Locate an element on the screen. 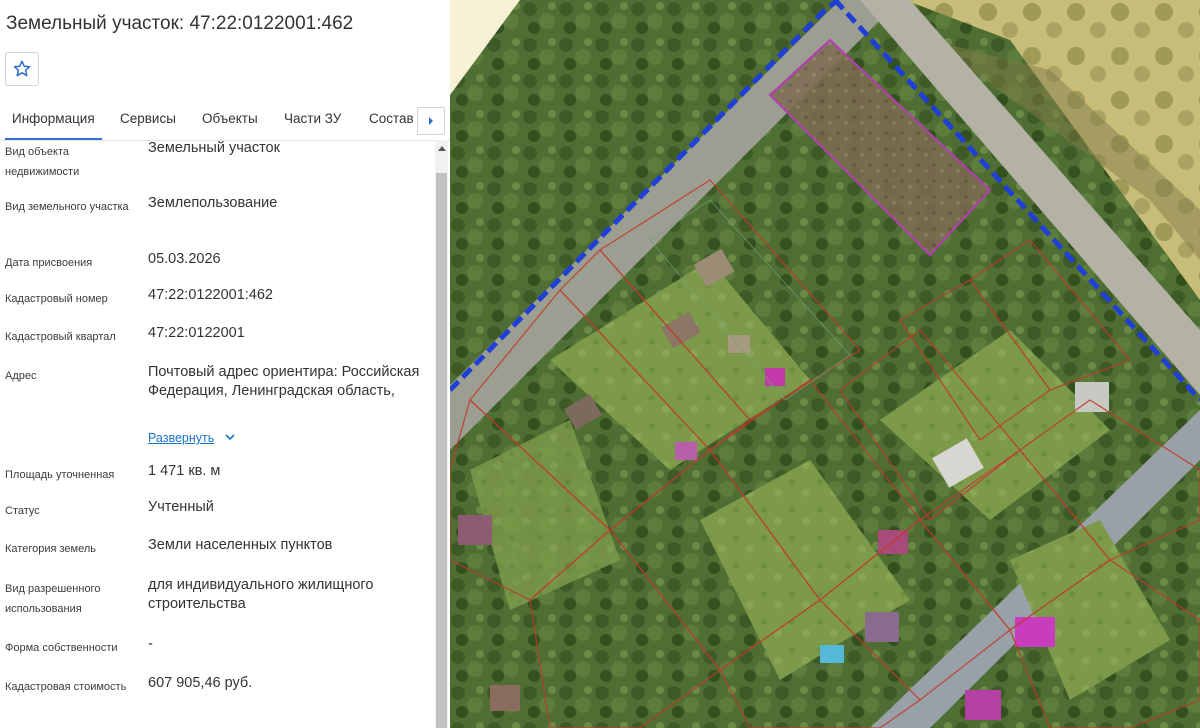 The width and height of the screenshot is (1200, 728). tab-composition: Состав is located at coordinates (391, 119).